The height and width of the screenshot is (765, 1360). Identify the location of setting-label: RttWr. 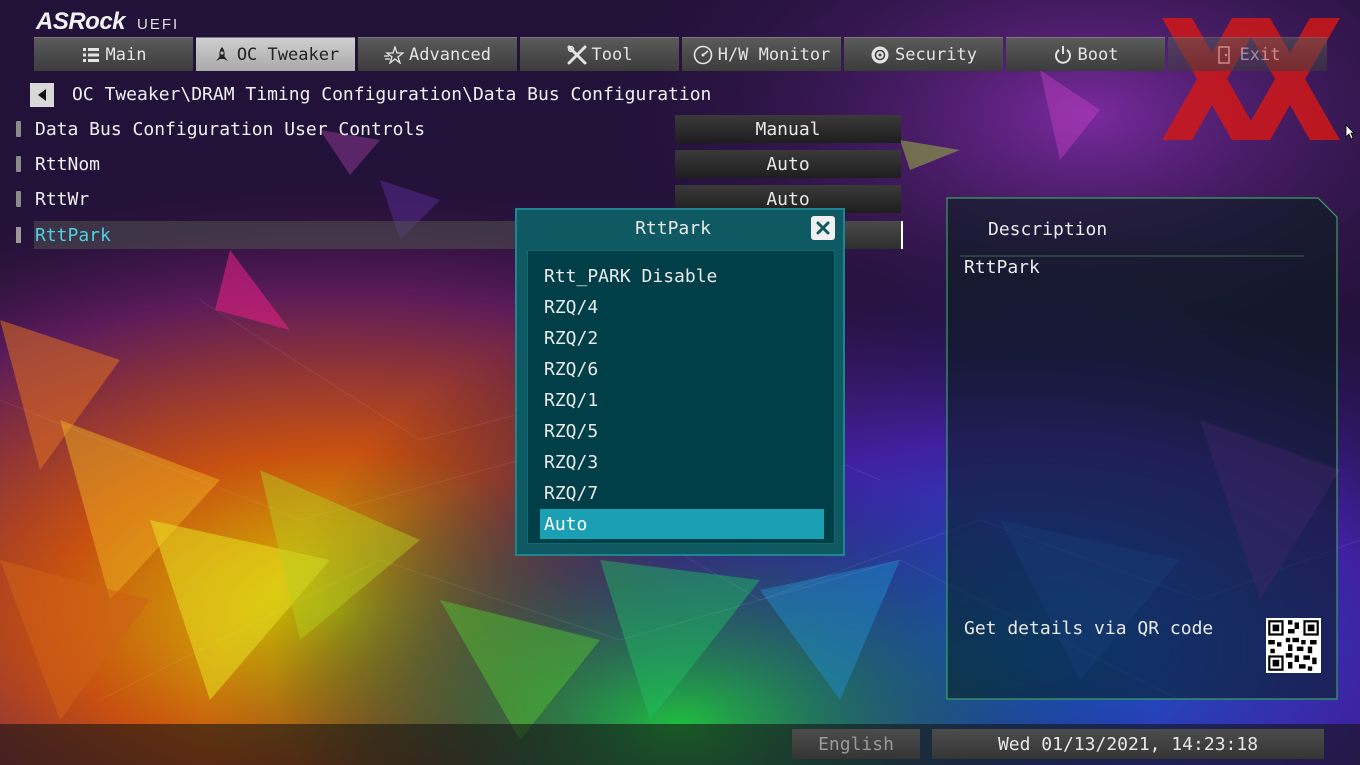
(62, 199).